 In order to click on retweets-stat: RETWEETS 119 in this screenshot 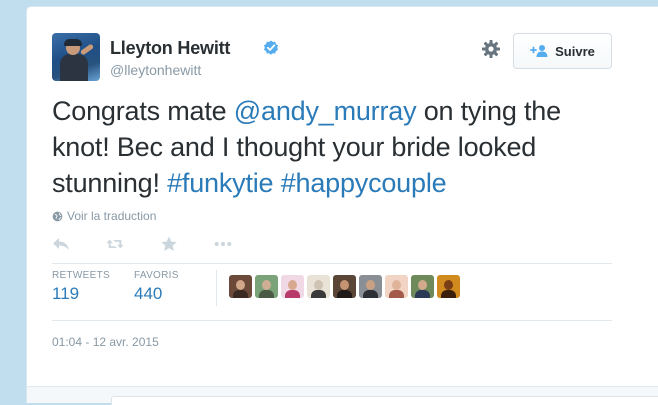, I will do `click(81, 287)`.